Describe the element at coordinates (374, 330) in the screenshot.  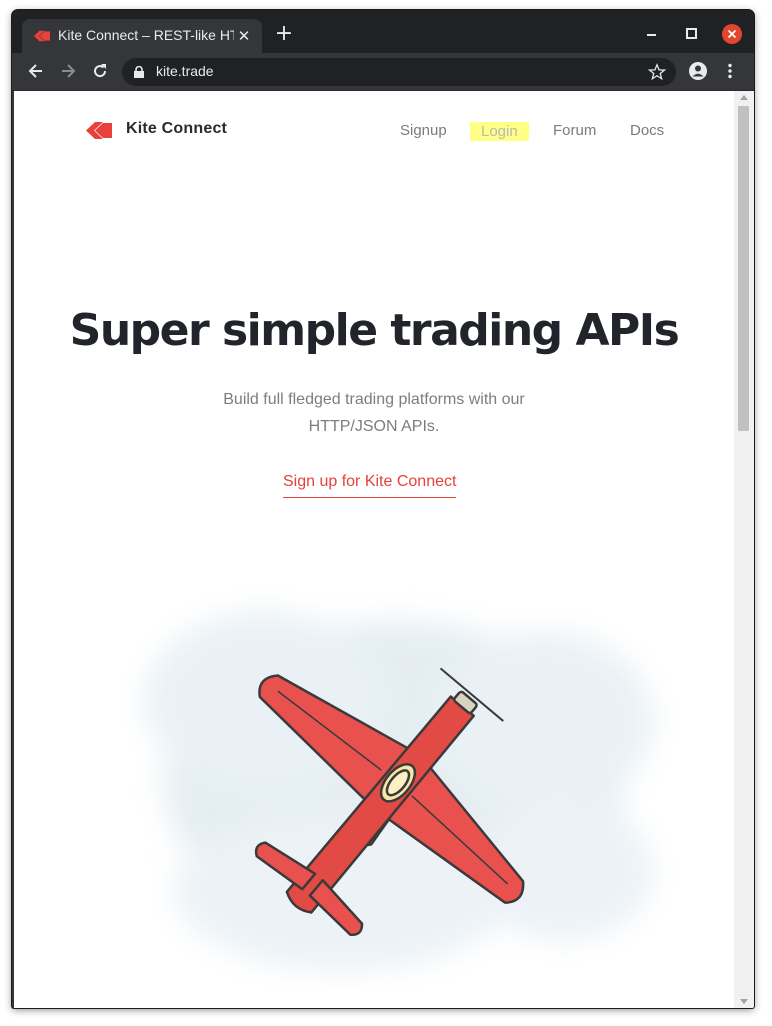
I see `hero-title: Super simple trading APIs` at that location.